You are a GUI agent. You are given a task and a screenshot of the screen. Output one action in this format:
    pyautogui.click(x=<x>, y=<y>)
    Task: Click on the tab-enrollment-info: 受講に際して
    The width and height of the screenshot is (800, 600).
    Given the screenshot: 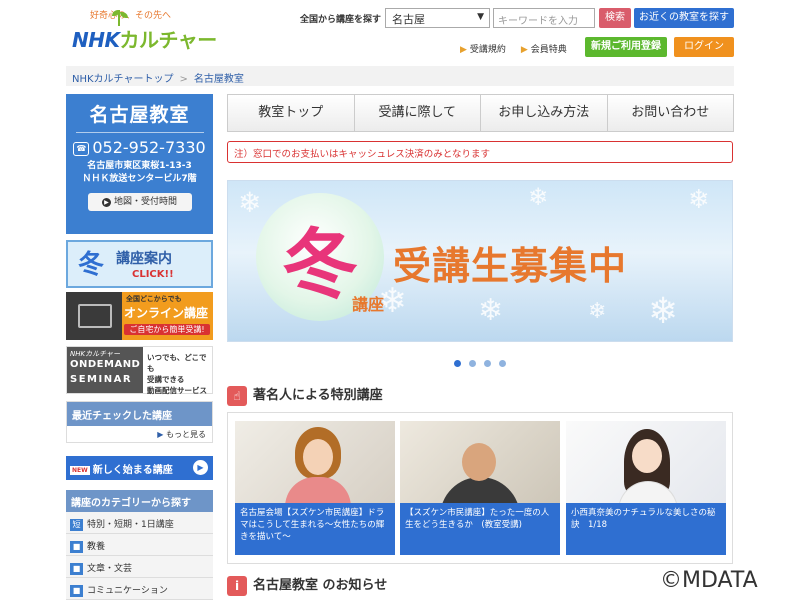 What is the action you would take?
    pyautogui.click(x=418, y=113)
    